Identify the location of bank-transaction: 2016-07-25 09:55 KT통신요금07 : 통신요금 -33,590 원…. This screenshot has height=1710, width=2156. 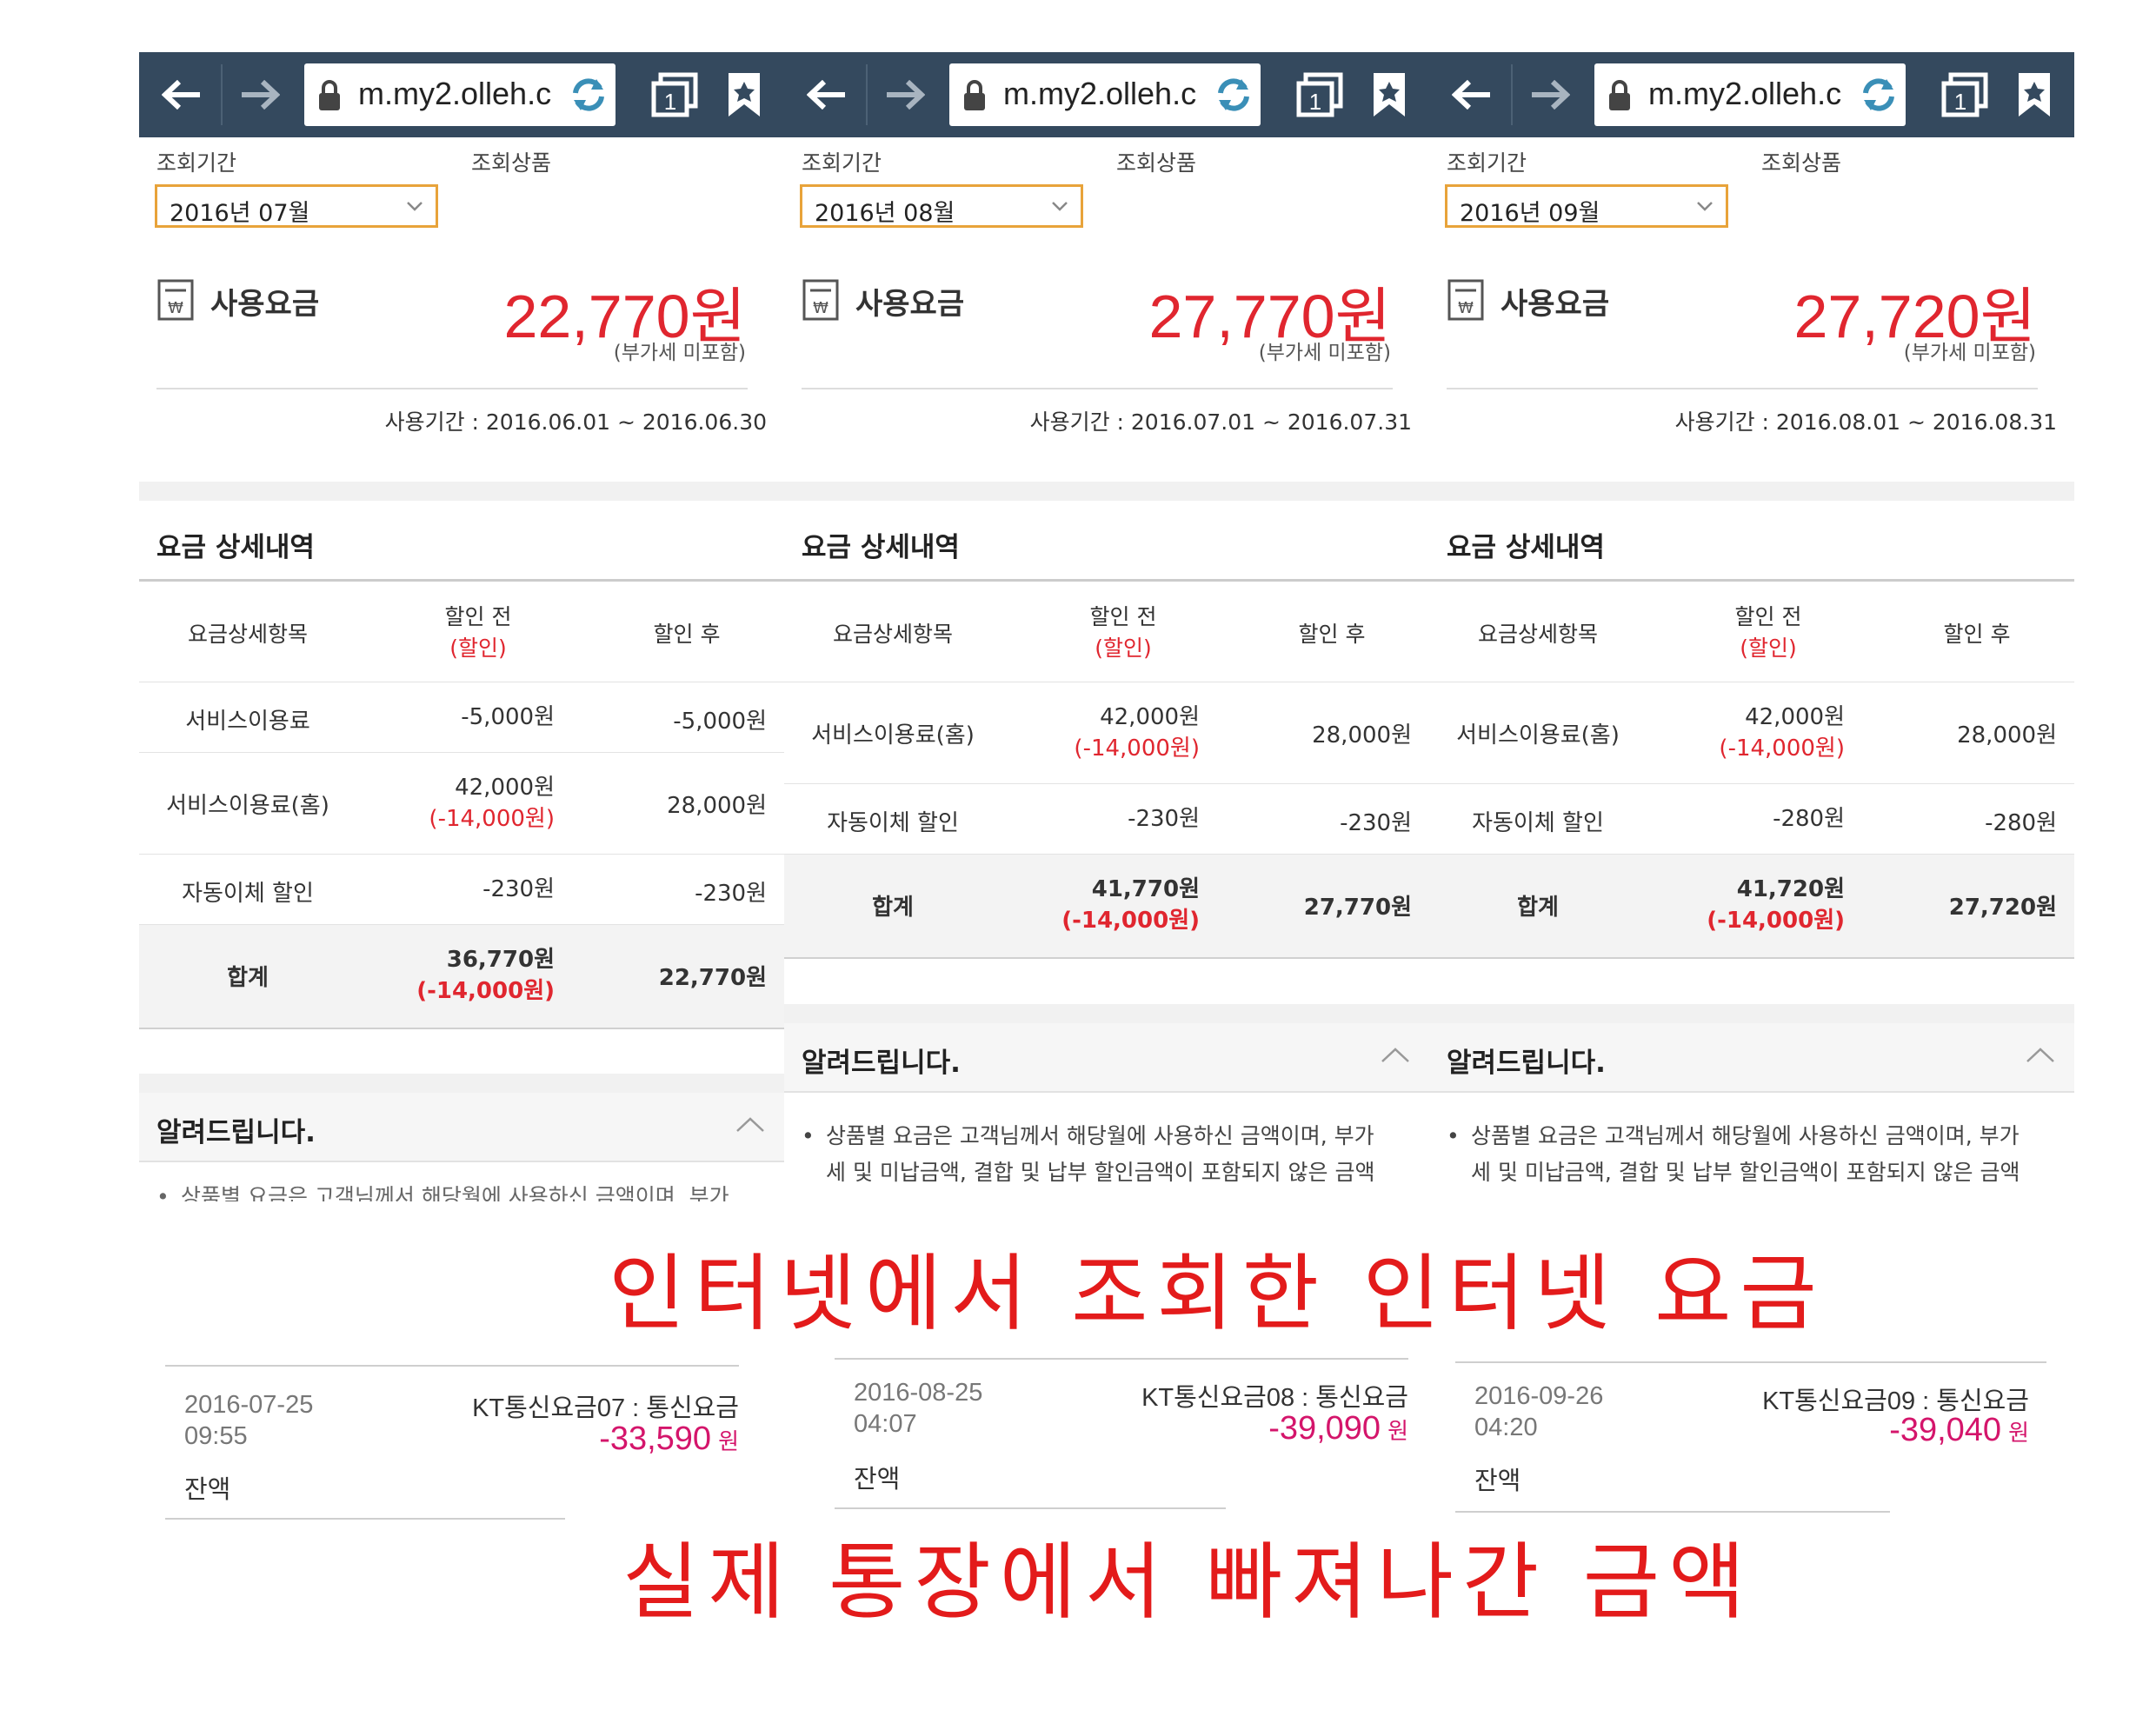
(452, 1448).